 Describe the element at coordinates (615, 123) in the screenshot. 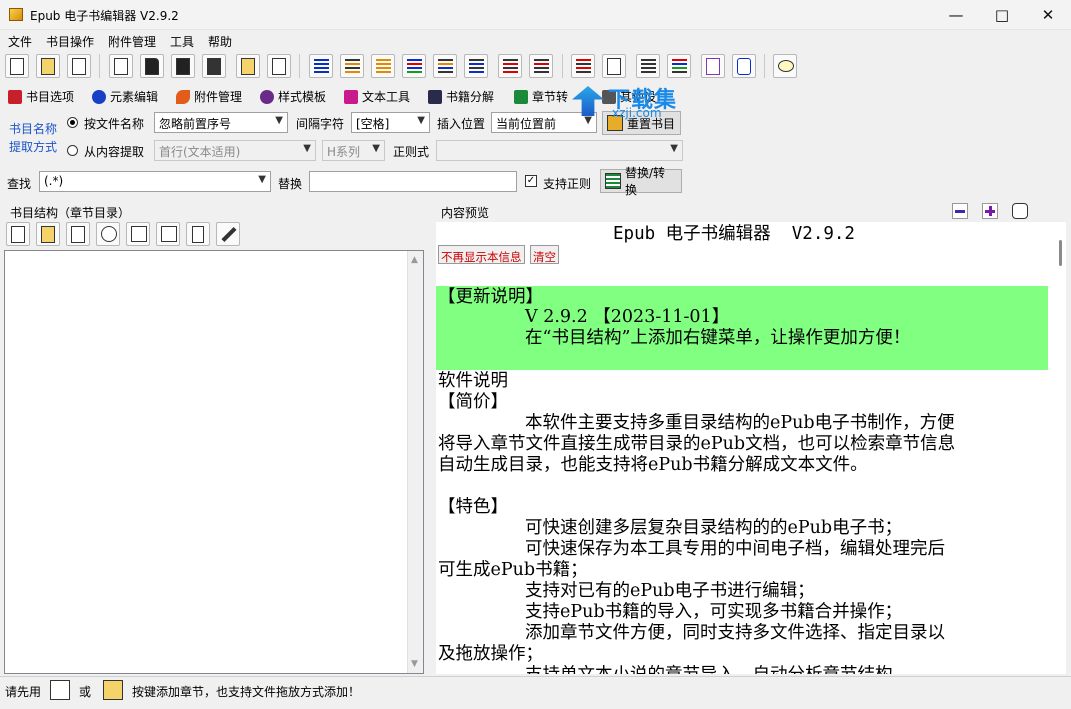

I see `reset-icon` at that location.